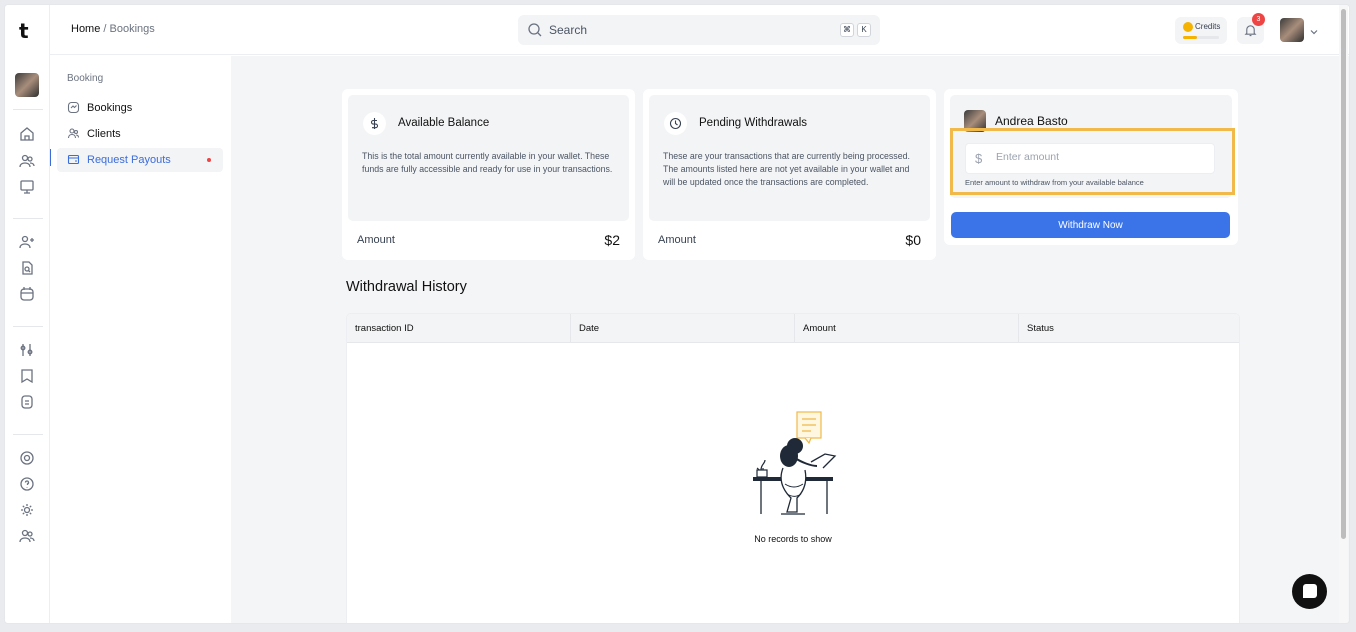 The height and width of the screenshot is (632, 1356). I want to click on card-title: Pending Withdrawals, so click(753, 123).